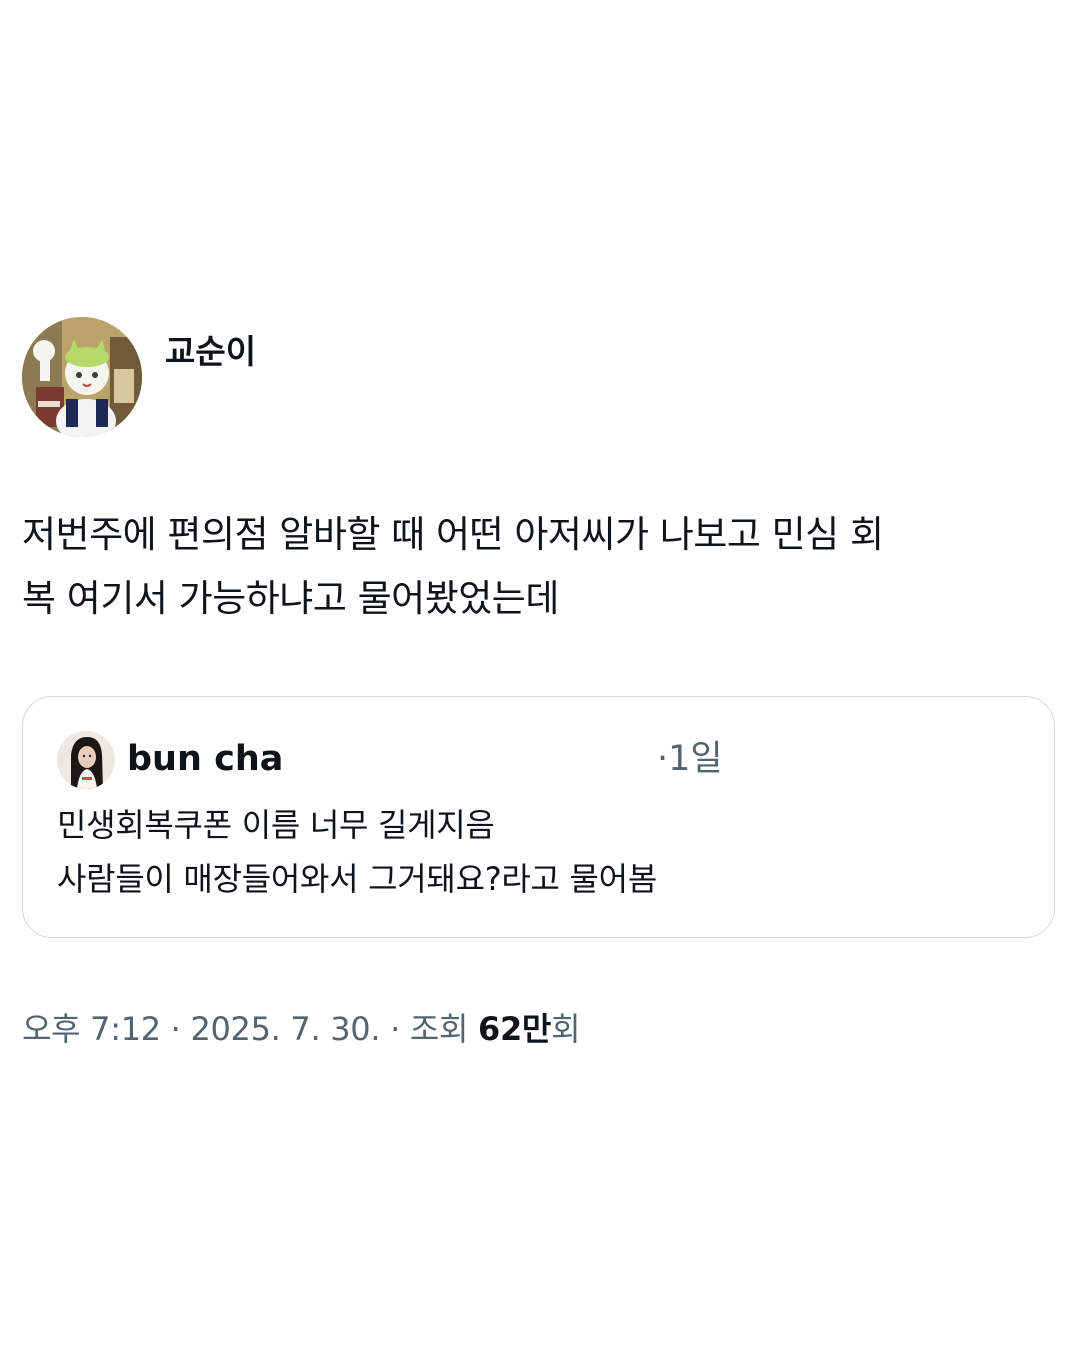 Image resolution: width=1080 pixels, height=1350 pixels. I want to click on quoted-tweet-text-line: 사람들이 매장들어와서 그거돼요?라고 물어봄, so click(357, 879).